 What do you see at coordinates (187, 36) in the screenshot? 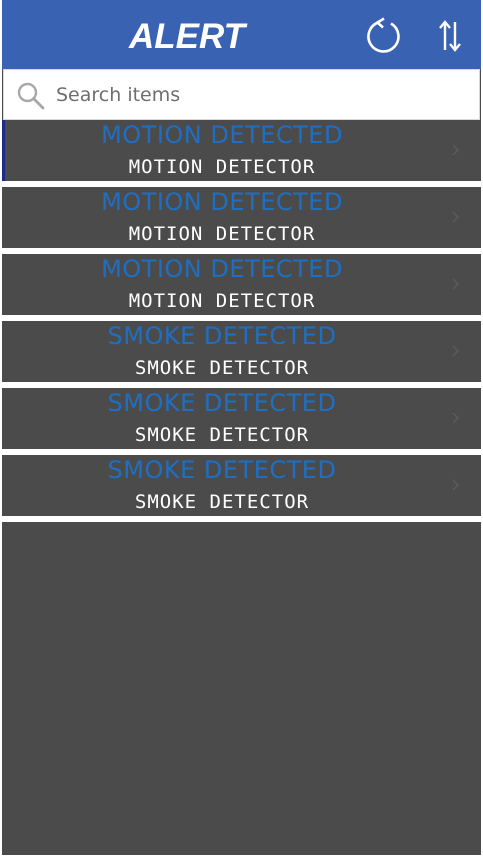
I see `page-title: ALERT` at bounding box center [187, 36].